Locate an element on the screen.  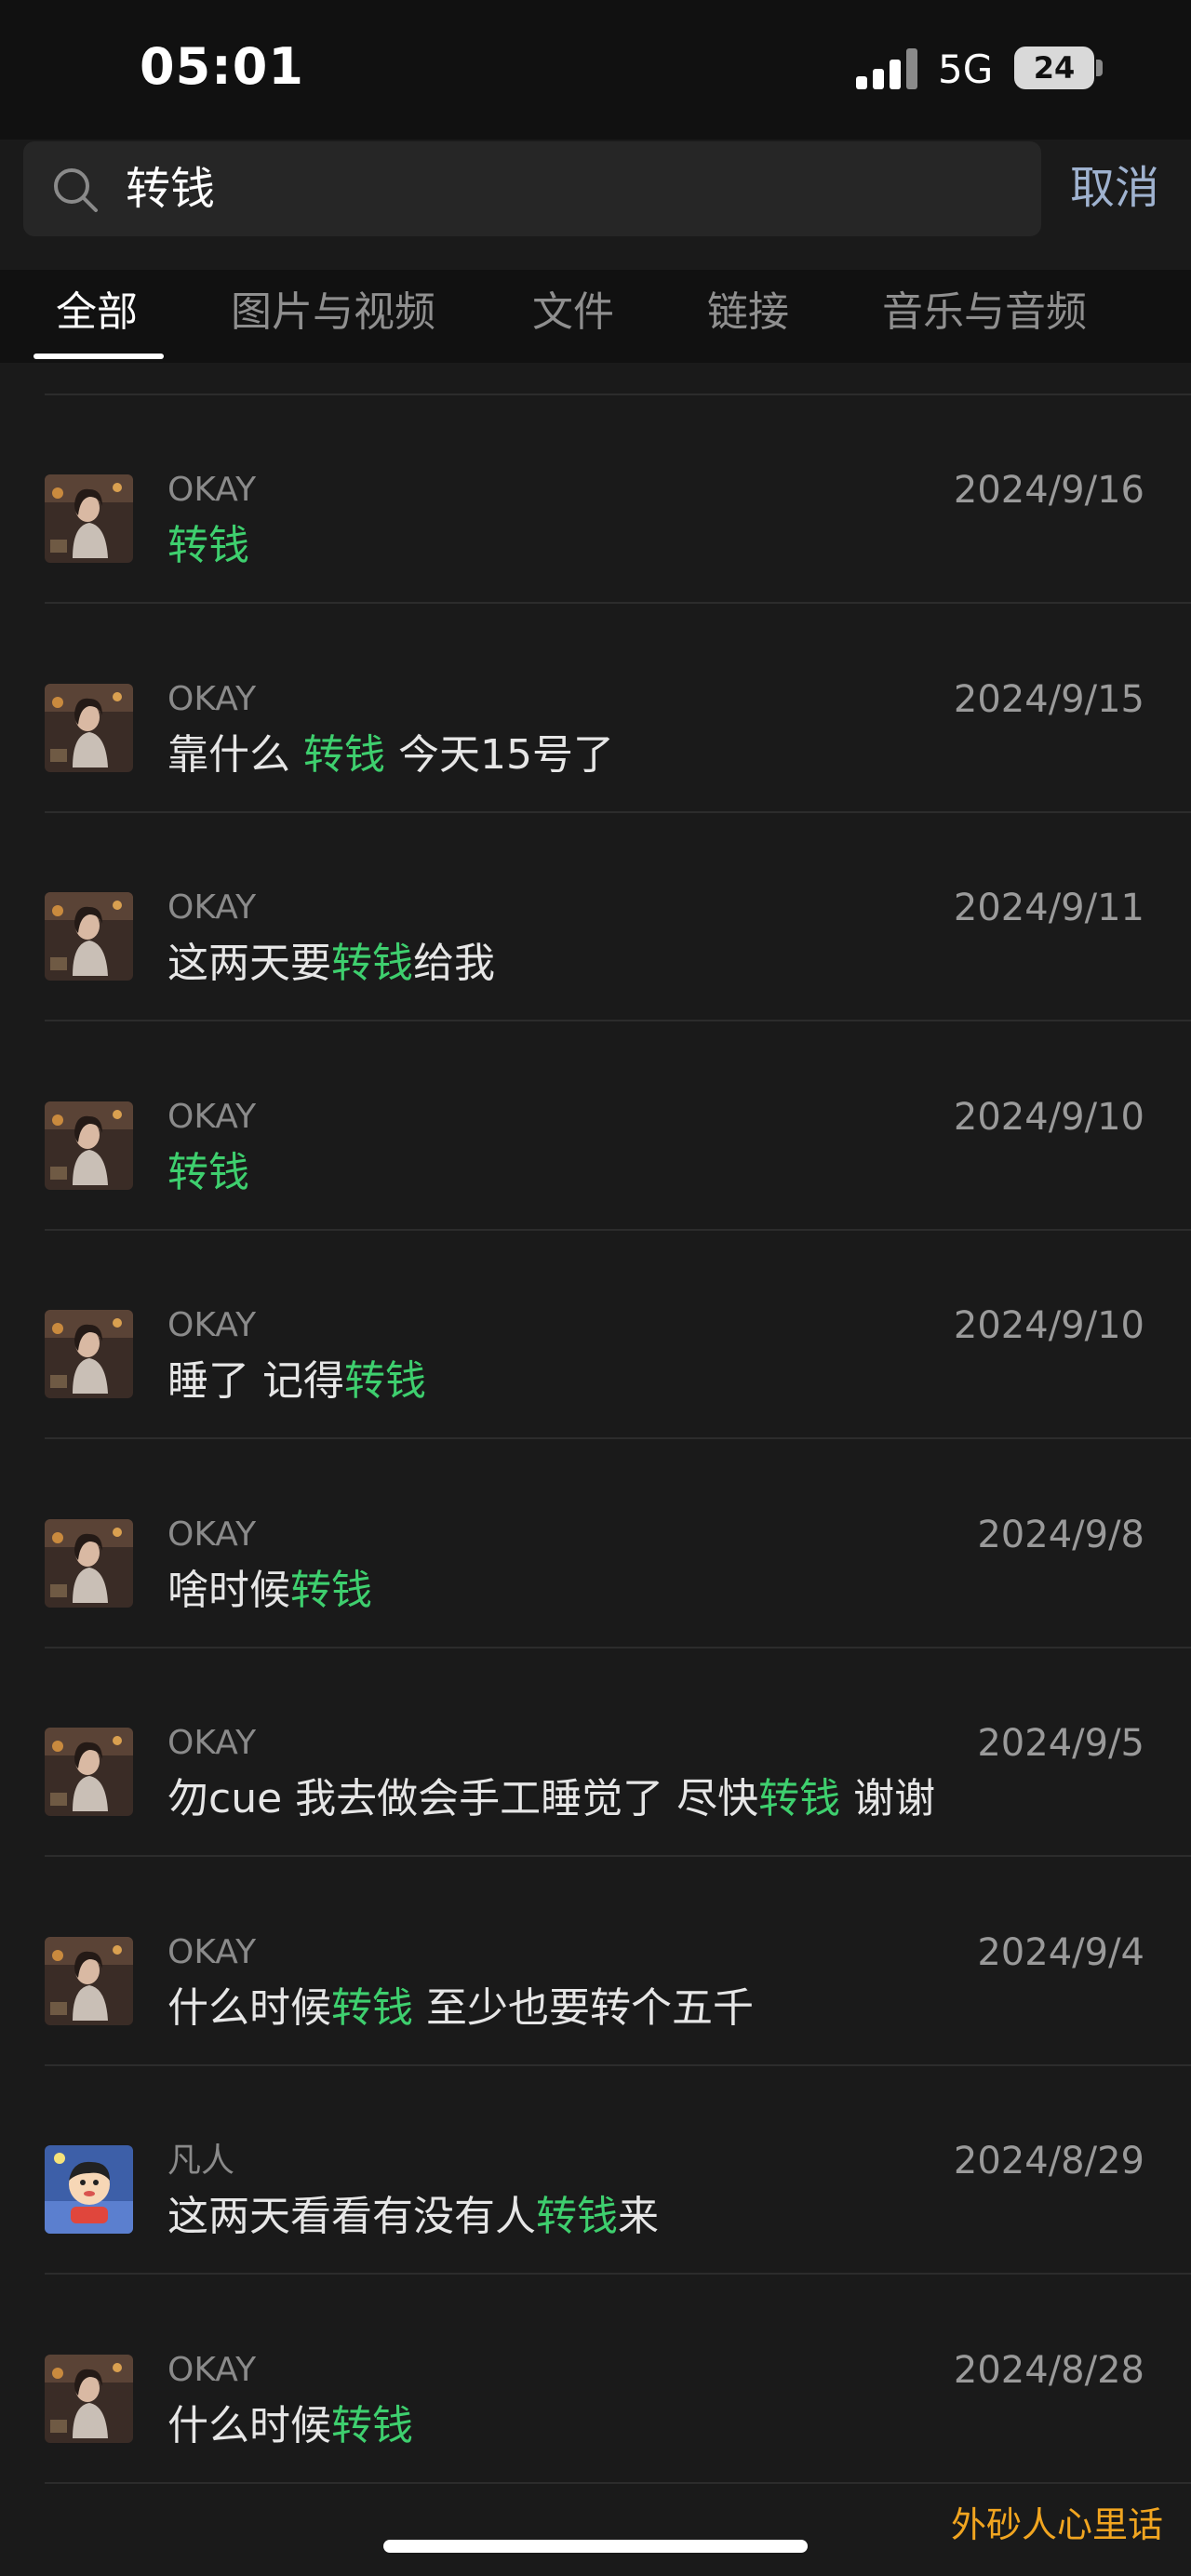
active-tab-indicator is located at coordinates (98, 356).